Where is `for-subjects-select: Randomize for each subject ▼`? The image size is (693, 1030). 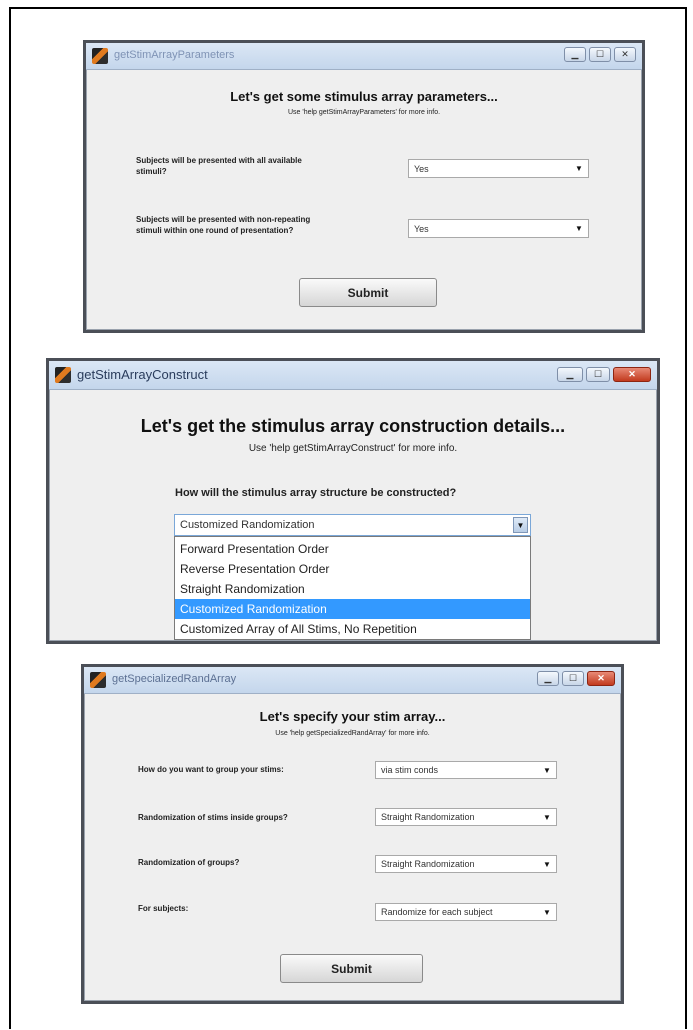
for-subjects-select: Randomize for each subject ▼ is located at coordinates (466, 912).